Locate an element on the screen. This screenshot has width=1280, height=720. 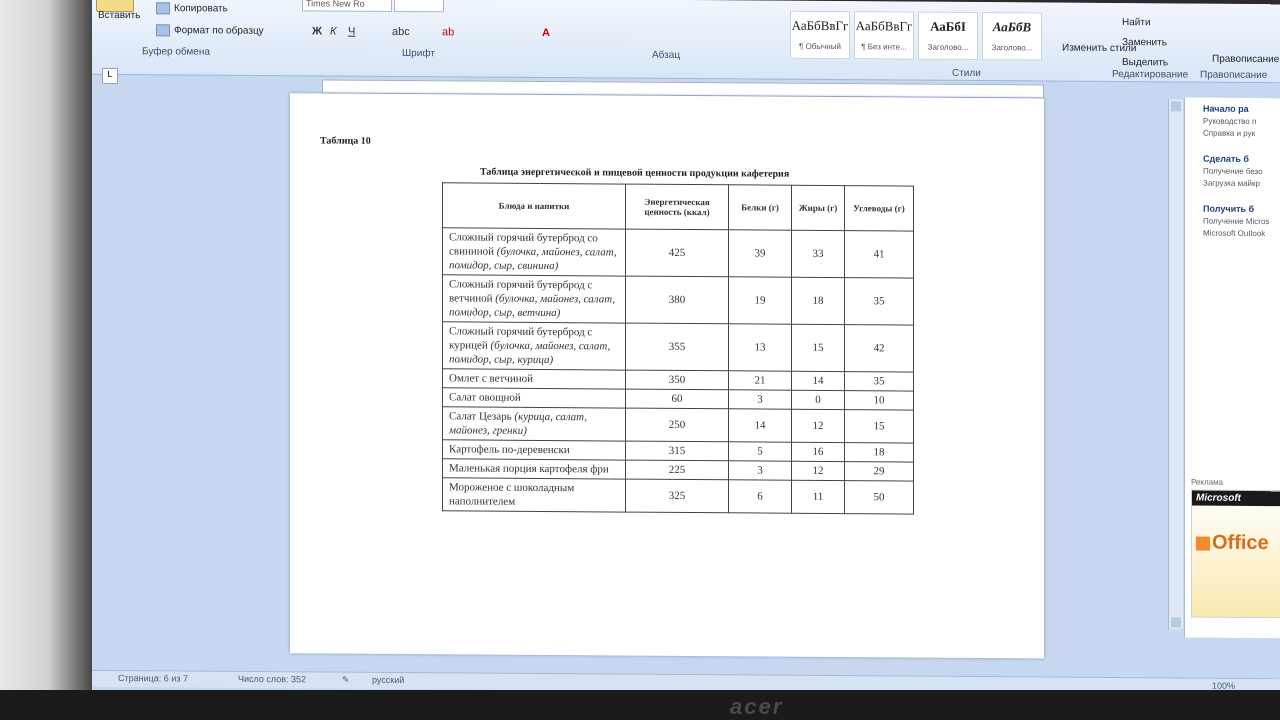
cell-carbs: 35 is located at coordinates (879, 381).